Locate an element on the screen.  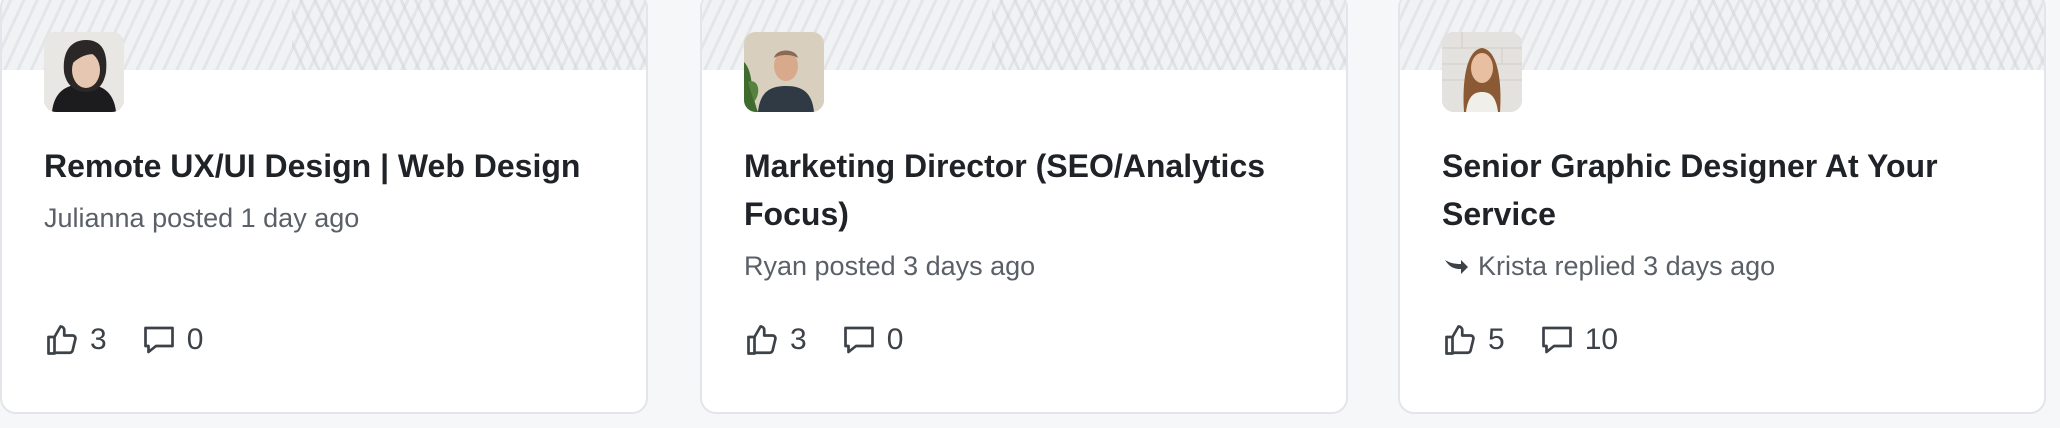
like-button: 5 is located at coordinates (1473, 340).